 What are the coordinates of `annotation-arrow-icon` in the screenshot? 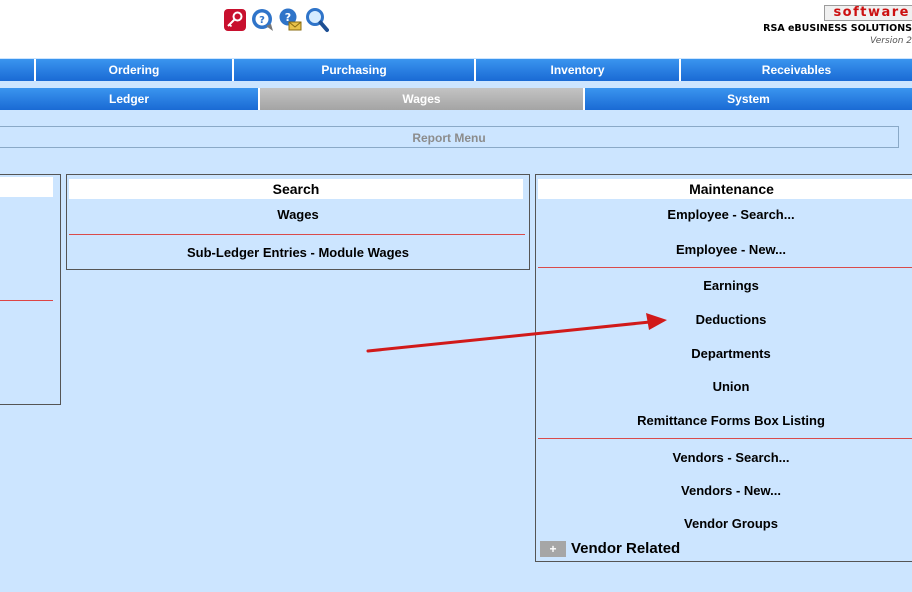 It's located at (516, 333).